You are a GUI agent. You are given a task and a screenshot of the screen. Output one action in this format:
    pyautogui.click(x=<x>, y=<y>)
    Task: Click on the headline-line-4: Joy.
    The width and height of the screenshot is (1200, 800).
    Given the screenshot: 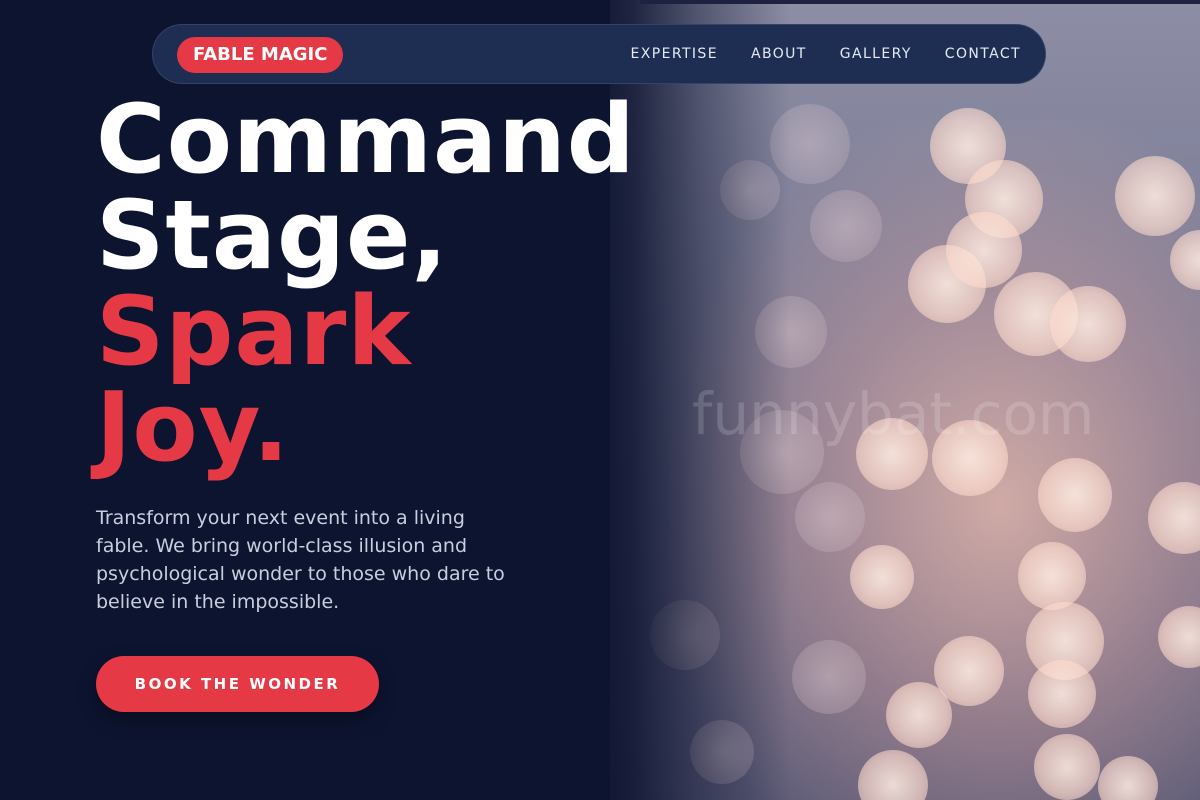 What is the action you would take?
    pyautogui.click(x=193, y=428)
    